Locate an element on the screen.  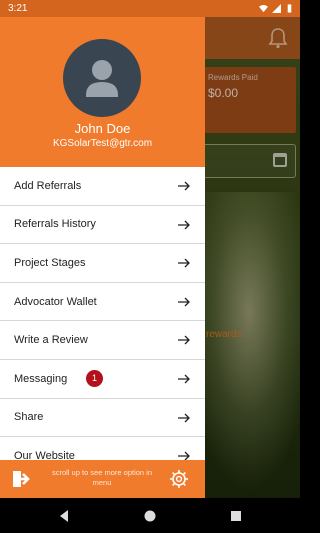
menu-item-label: Write a Review is located at coordinates (51, 340).